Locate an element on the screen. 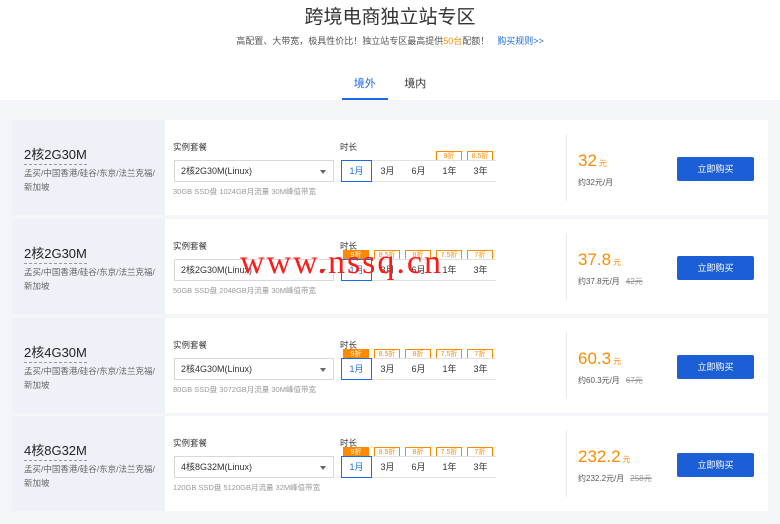  watermark-text: www.nssq.cn is located at coordinates (342, 262).